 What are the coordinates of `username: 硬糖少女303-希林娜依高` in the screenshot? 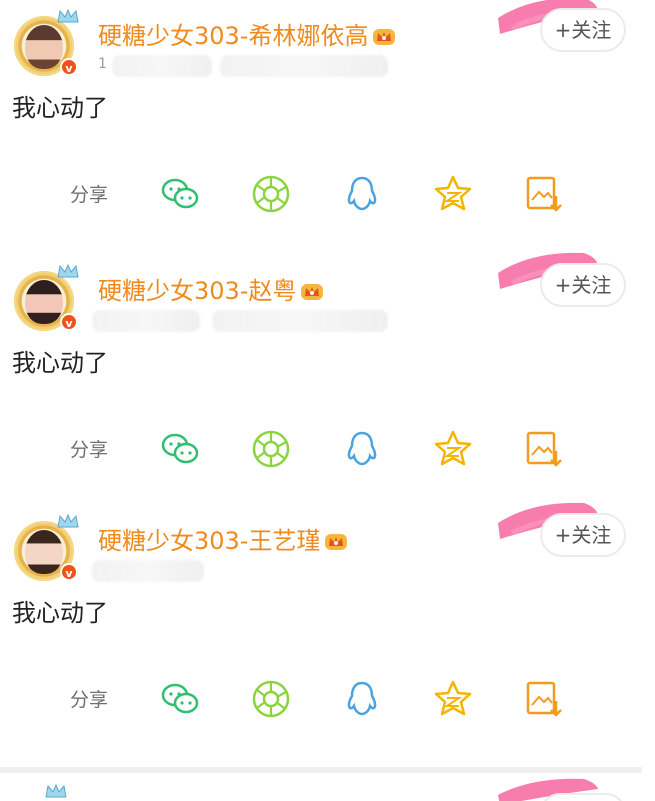 It's located at (247, 33).